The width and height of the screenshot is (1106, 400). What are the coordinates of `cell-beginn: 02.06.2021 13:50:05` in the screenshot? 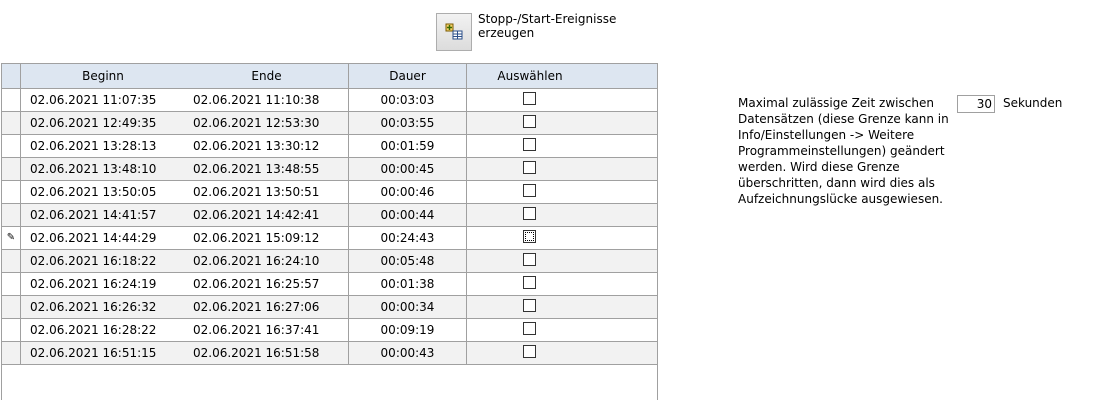 It's located at (103, 192).